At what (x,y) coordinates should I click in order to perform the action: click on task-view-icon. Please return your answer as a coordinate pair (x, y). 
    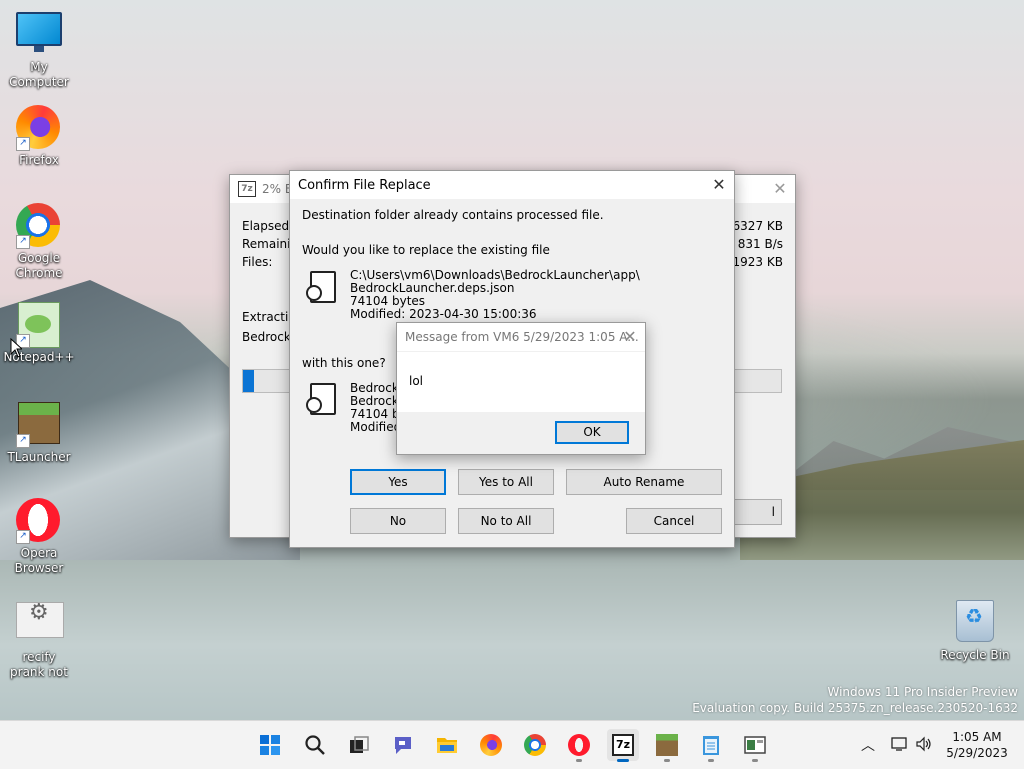
    Looking at the image, I should click on (359, 744).